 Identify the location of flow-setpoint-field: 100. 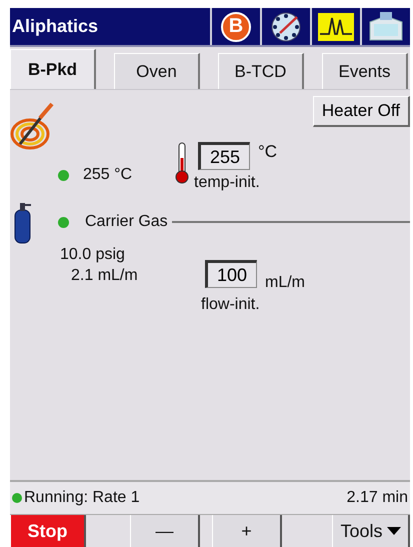
(231, 274).